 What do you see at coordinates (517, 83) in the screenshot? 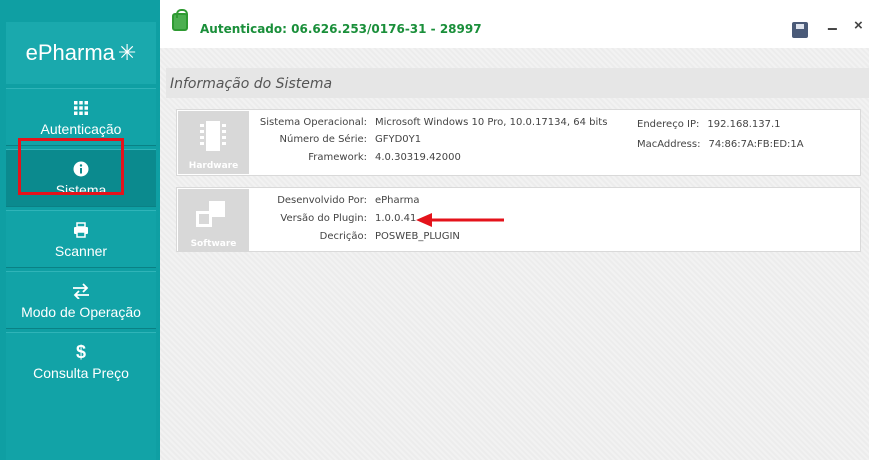
I see `section-header: Informação do Sistema` at bounding box center [517, 83].